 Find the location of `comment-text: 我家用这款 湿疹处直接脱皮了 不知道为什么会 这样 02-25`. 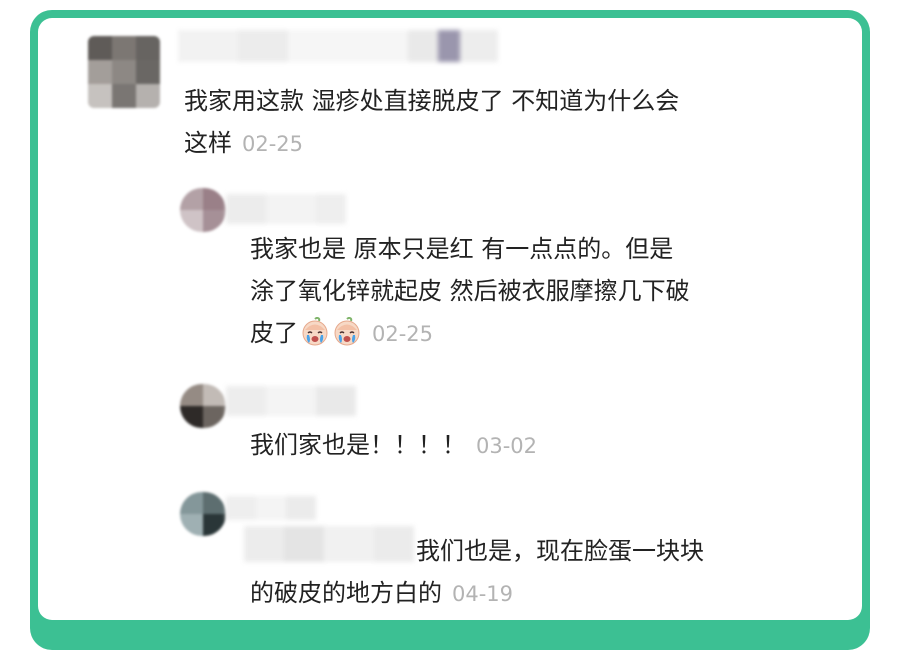

comment-text: 我家用这款 湿疹处直接脱皮了 不知道为什么会 这样 02-25 is located at coordinates (432, 122).